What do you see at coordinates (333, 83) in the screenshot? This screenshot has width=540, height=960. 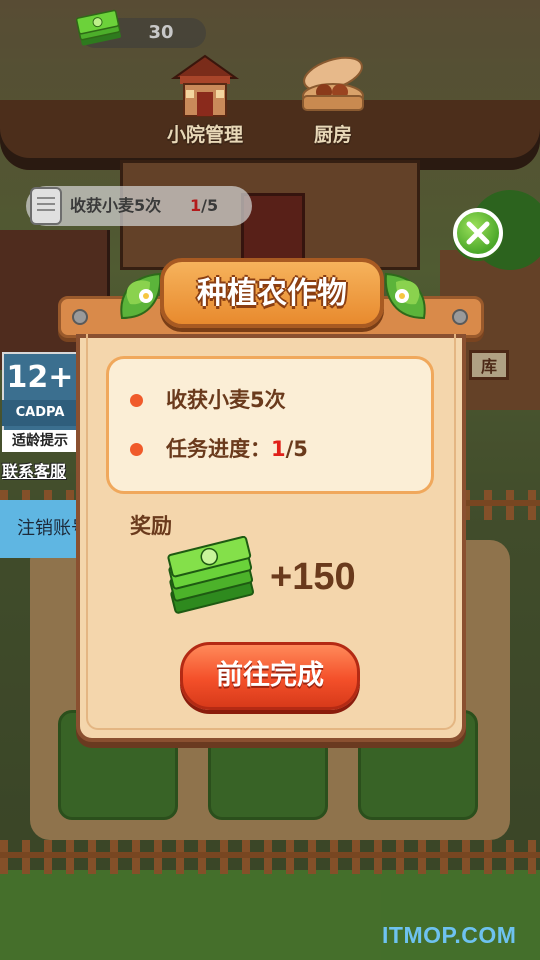 I see `steamer-basket-icon` at bounding box center [333, 83].